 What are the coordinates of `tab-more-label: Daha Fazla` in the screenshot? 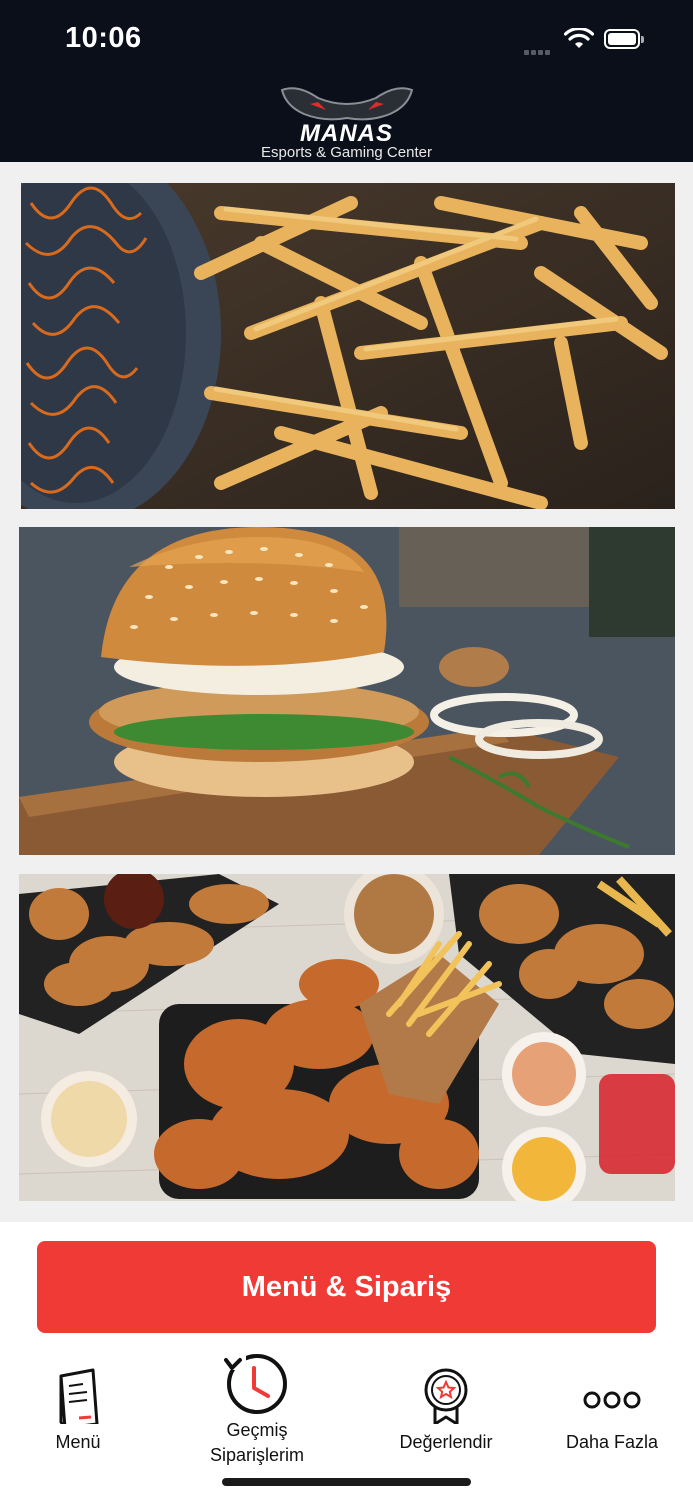 It's located at (612, 1442).